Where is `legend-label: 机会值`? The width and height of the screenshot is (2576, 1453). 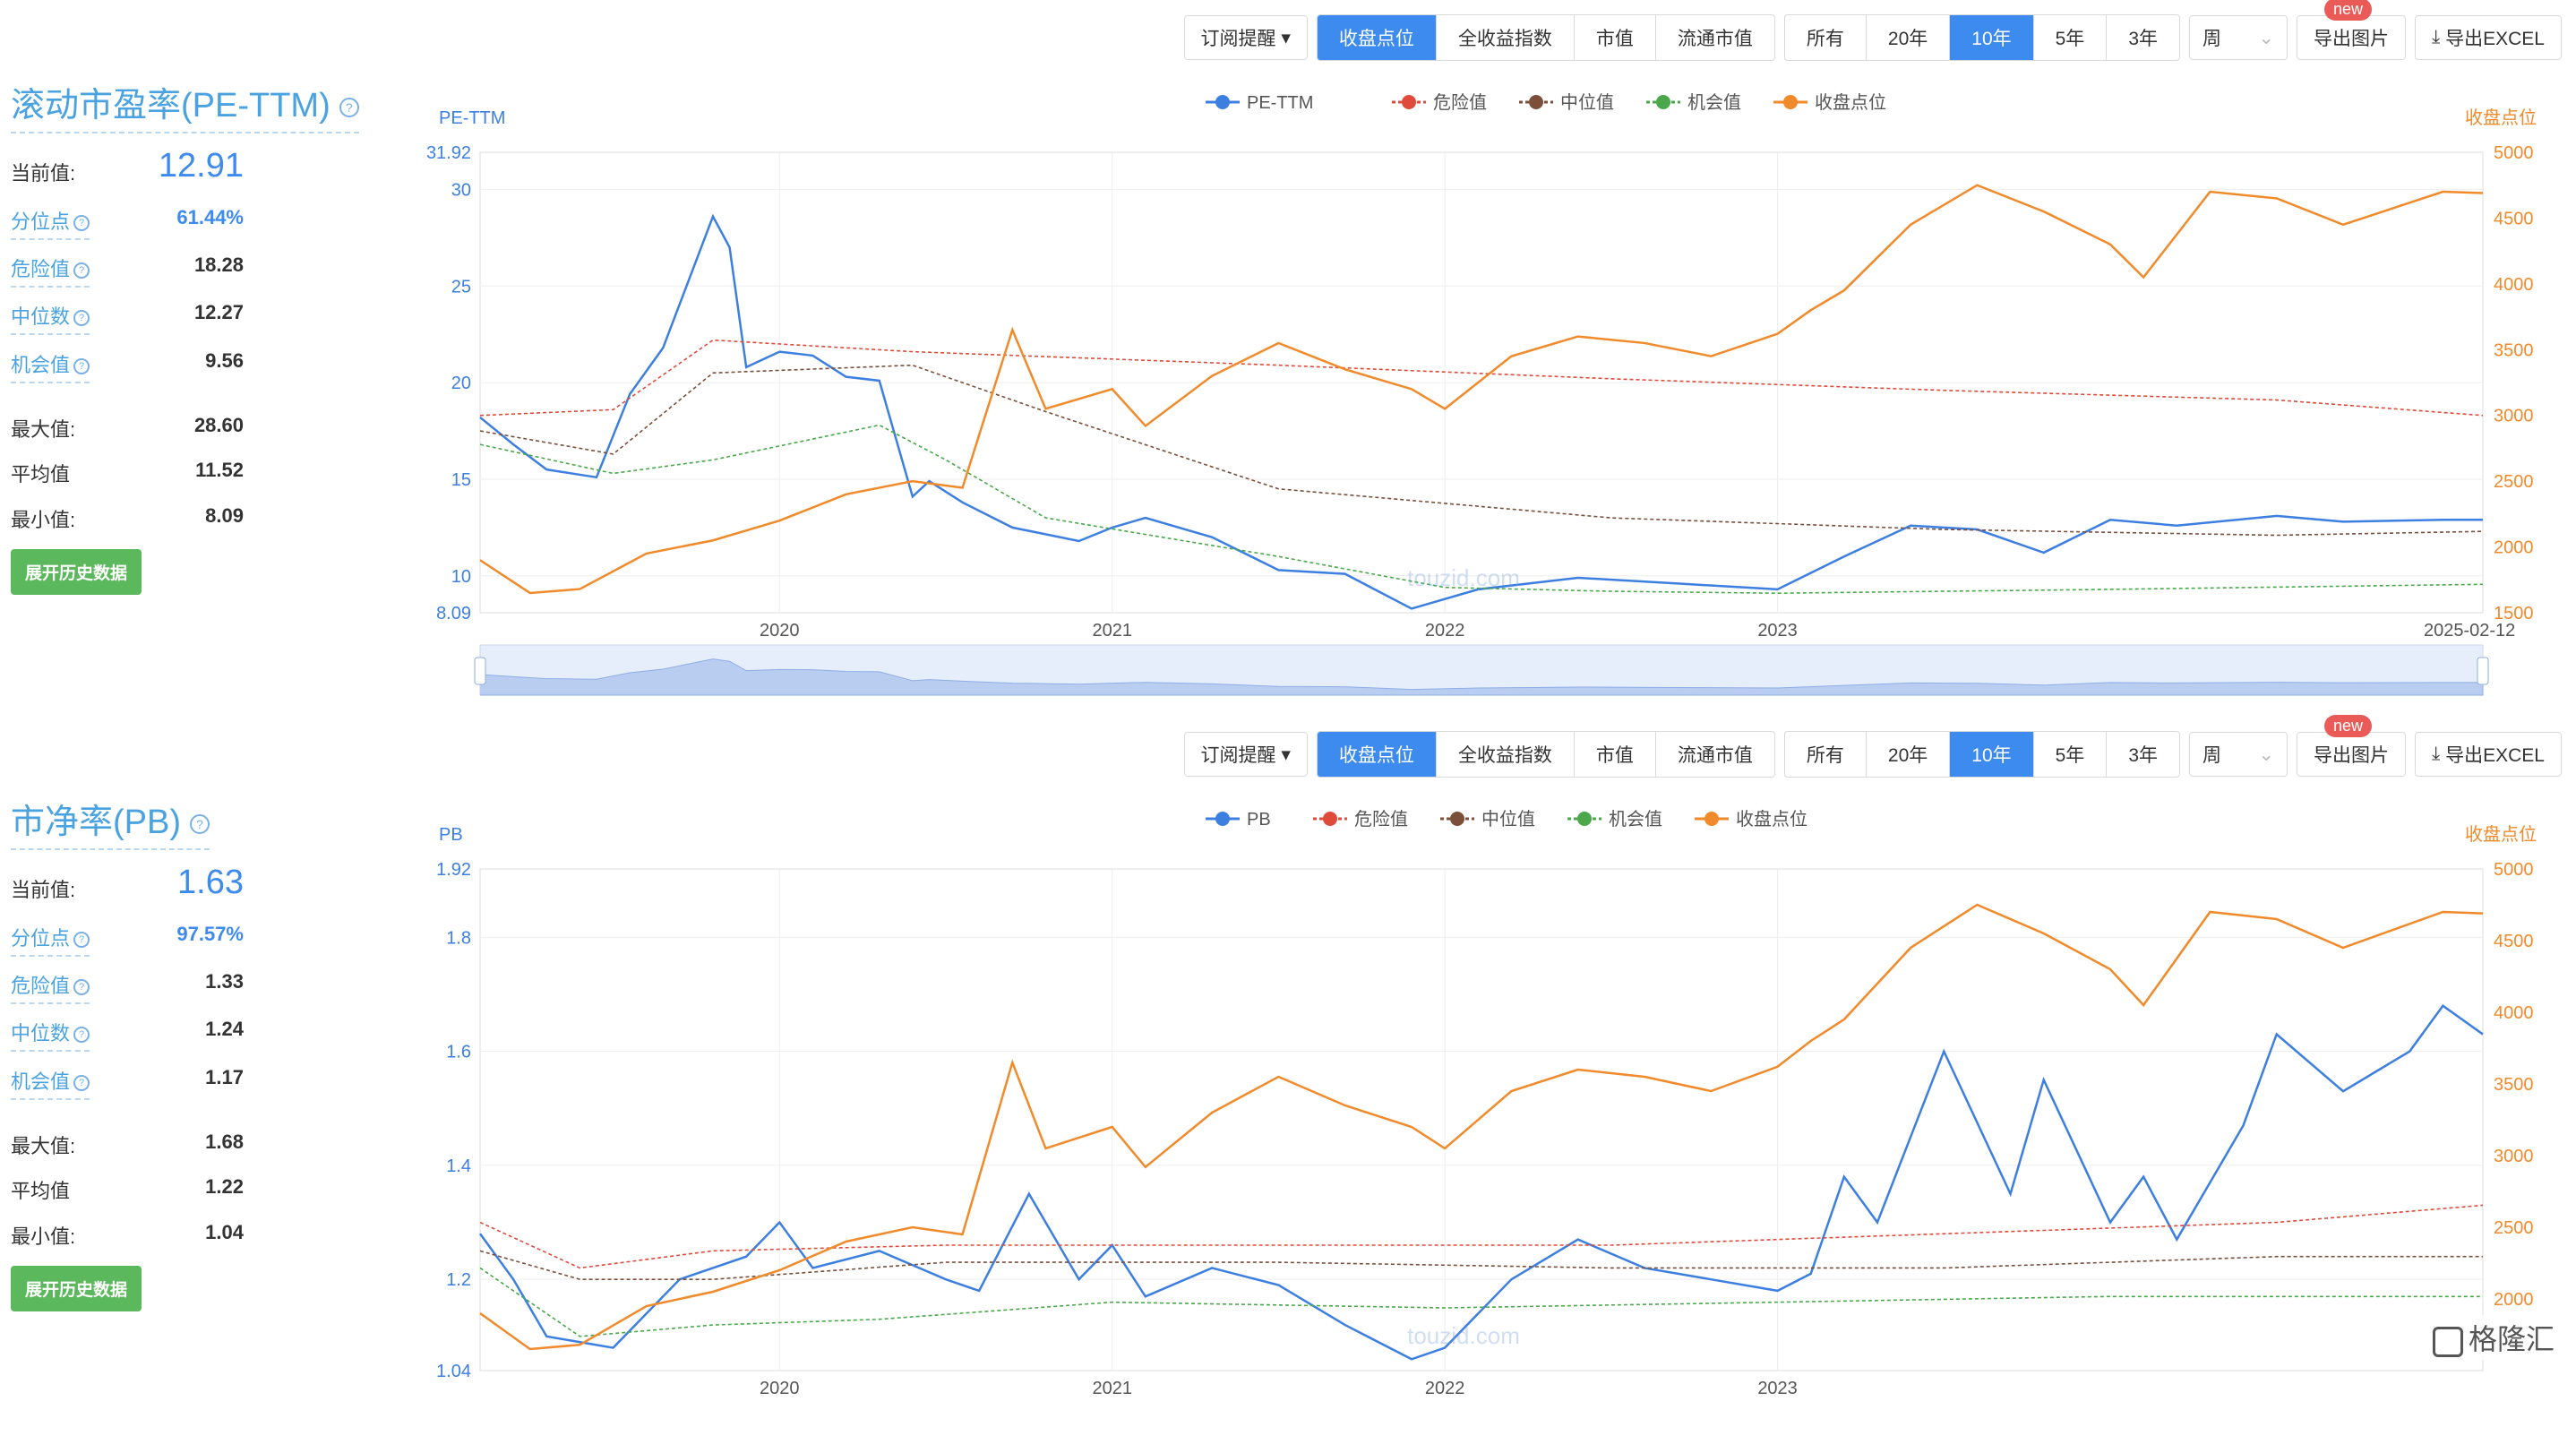
legend-label: 机会值 is located at coordinates (1714, 103).